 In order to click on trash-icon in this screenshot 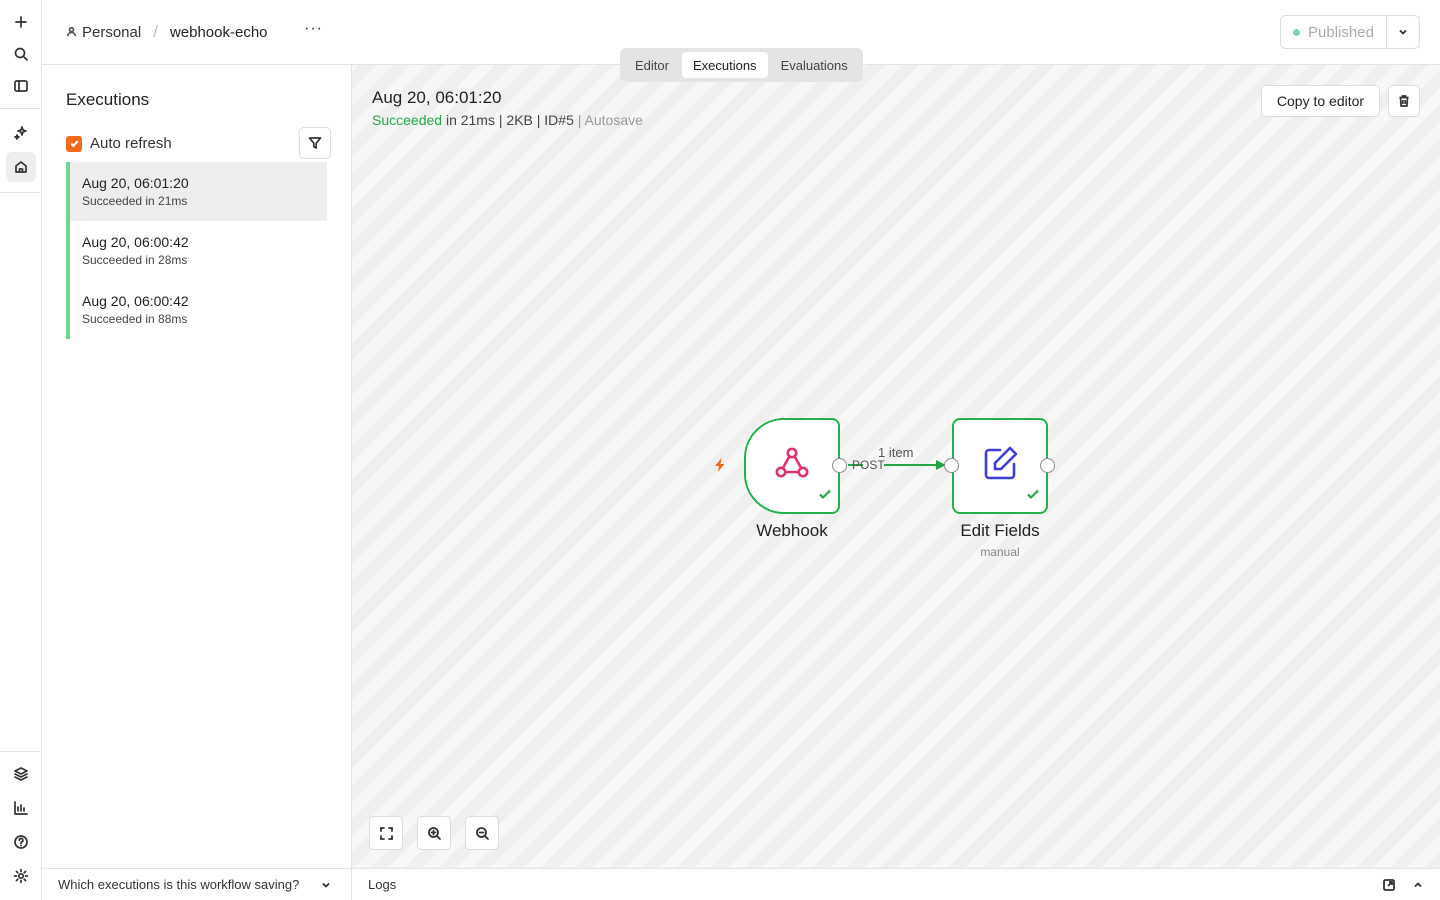, I will do `click(1404, 101)`.